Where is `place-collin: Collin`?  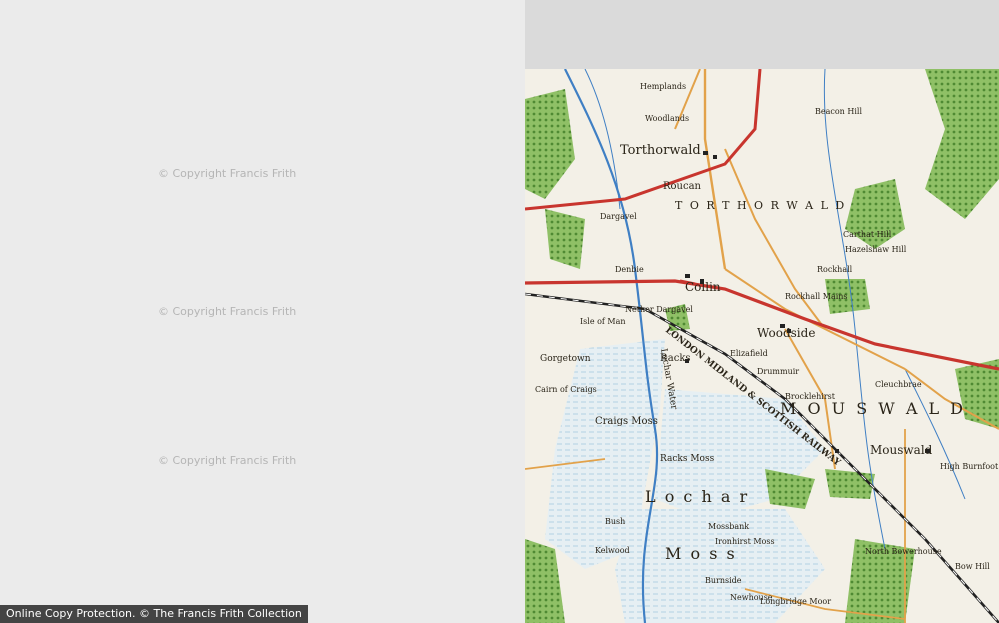
place-collin: Collin is located at coordinates (703, 287).